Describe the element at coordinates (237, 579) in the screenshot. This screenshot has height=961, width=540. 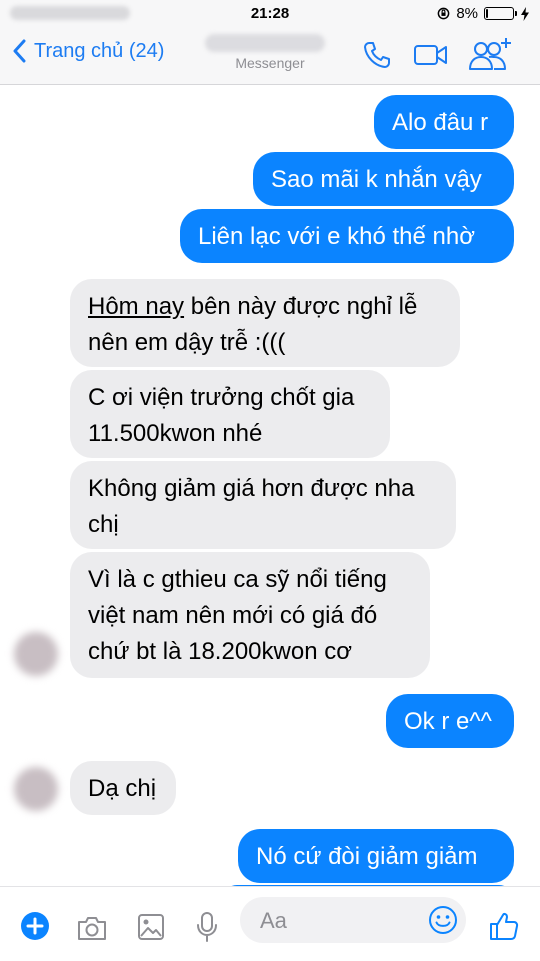
I see `message-line: Vì là c gthieu ca sỹ nổi tiếng` at that location.